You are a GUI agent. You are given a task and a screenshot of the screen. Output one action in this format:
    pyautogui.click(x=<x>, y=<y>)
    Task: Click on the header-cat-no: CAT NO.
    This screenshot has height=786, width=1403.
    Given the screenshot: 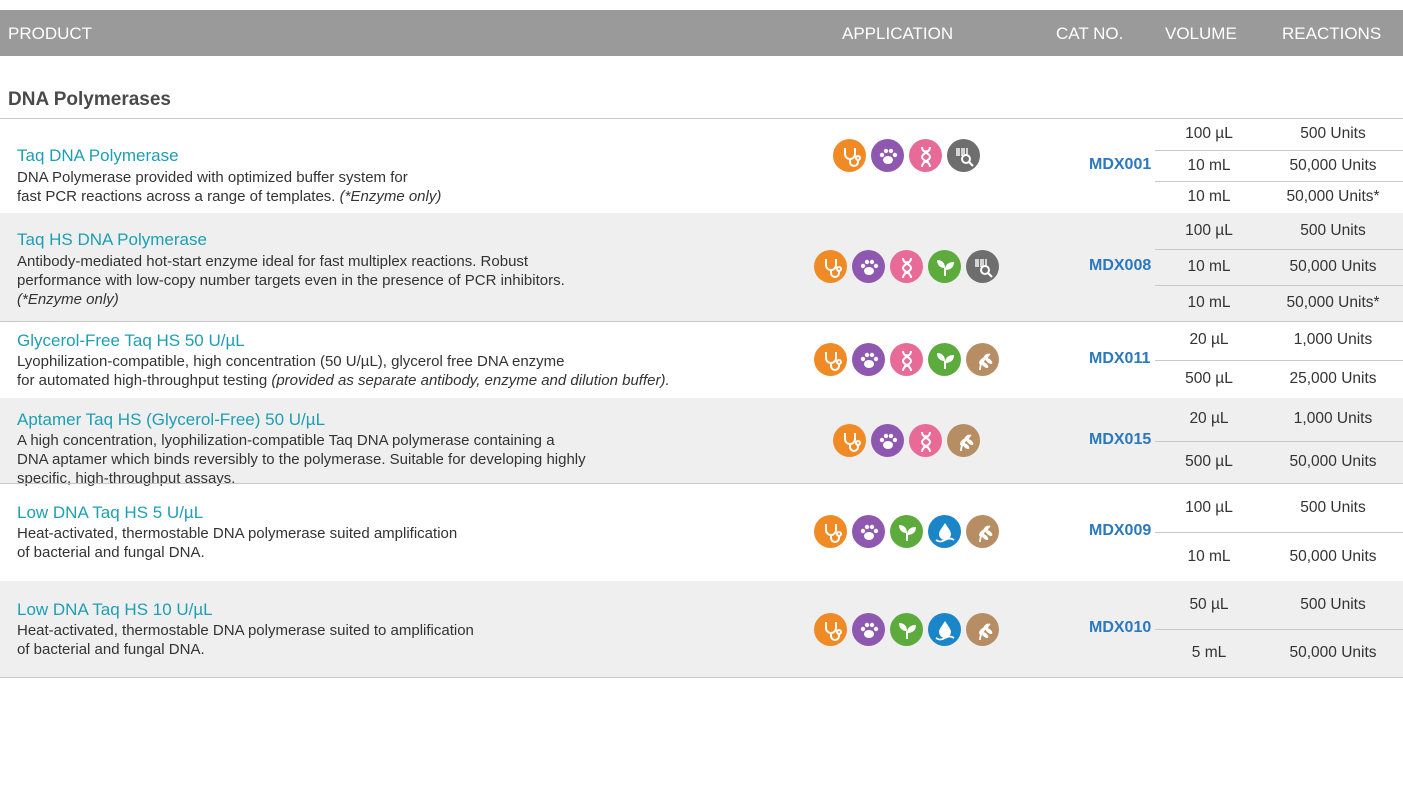 What is the action you would take?
    pyautogui.click(x=1090, y=33)
    